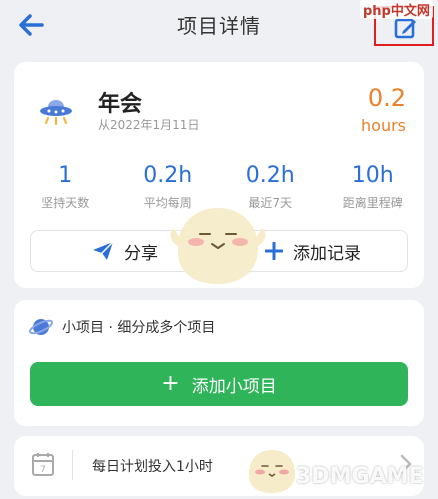 This screenshot has width=438, height=499. Describe the element at coordinates (65, 175) in the screenshot. I see `stat-value: 1` at that location.